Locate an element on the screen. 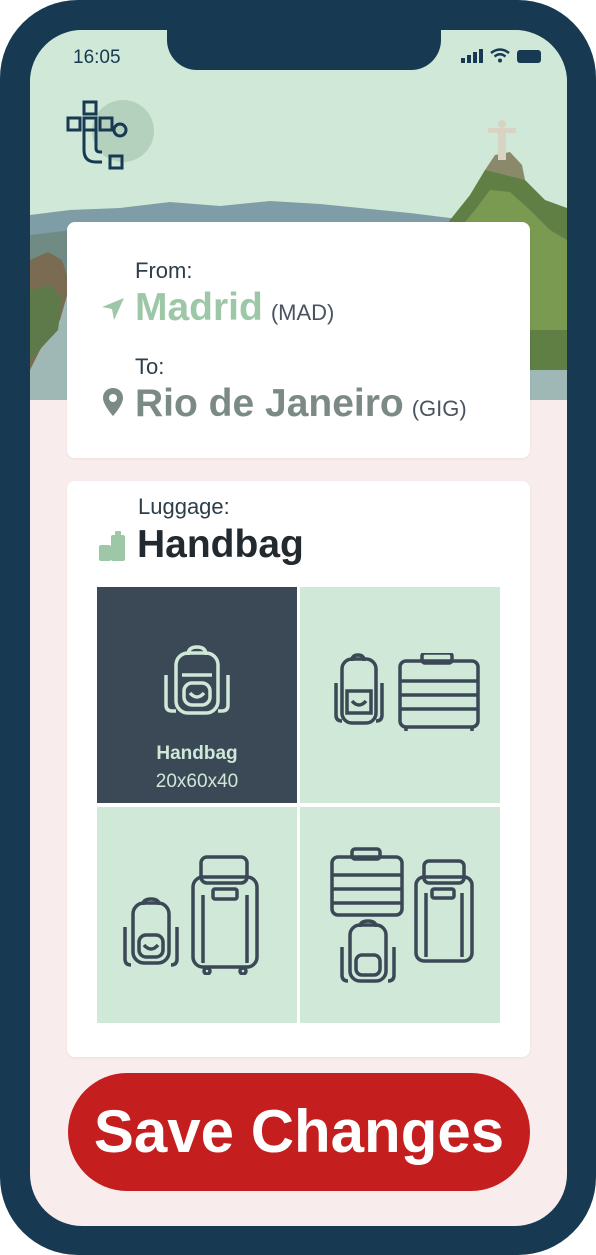 This screenshot has width=596, height=1255. navigation-arrow-icon is located at coordinates (113, 309).